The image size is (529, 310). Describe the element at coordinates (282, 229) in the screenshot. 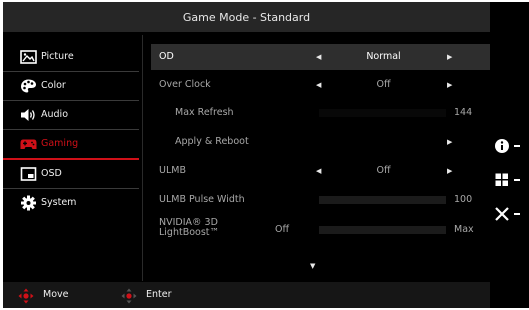

I see `setting-lightboost-state: Off` at that location.